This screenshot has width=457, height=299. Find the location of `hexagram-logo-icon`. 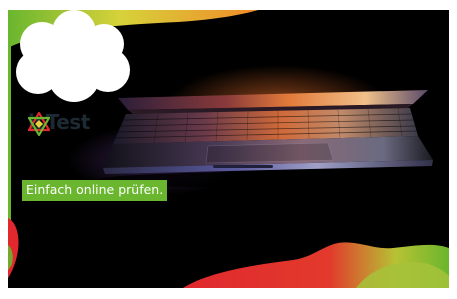

hexagram-logo-icon is located at coordinates (39, 124).